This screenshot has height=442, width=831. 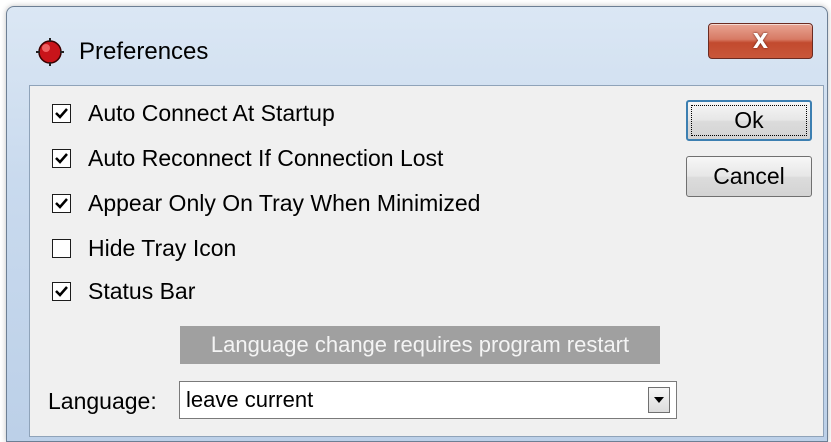 I want to click on dropdown-button, so click(x=659, y=400).